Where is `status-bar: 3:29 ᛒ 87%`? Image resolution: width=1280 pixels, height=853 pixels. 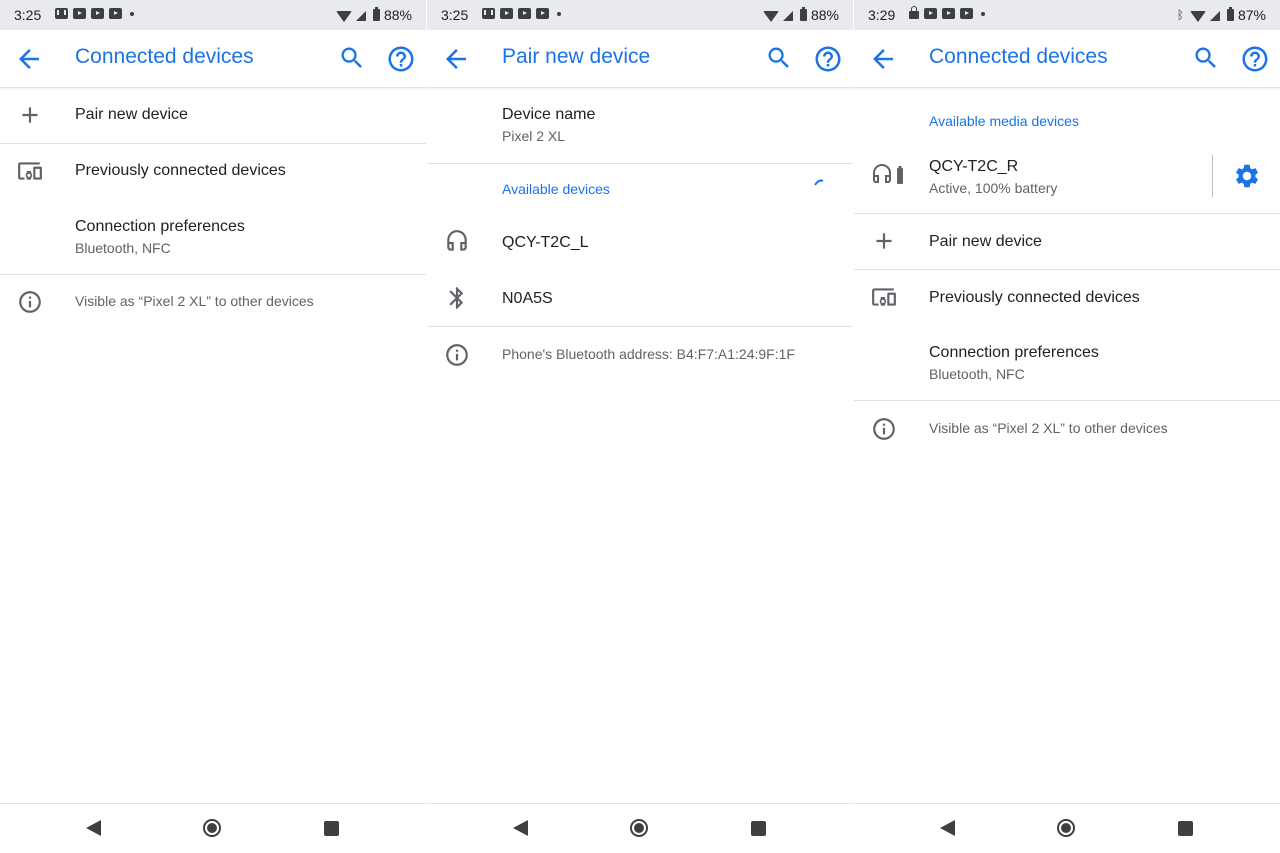 status-bar: 3:29 ᛒ 87% is located at coordinates (1067, 15).